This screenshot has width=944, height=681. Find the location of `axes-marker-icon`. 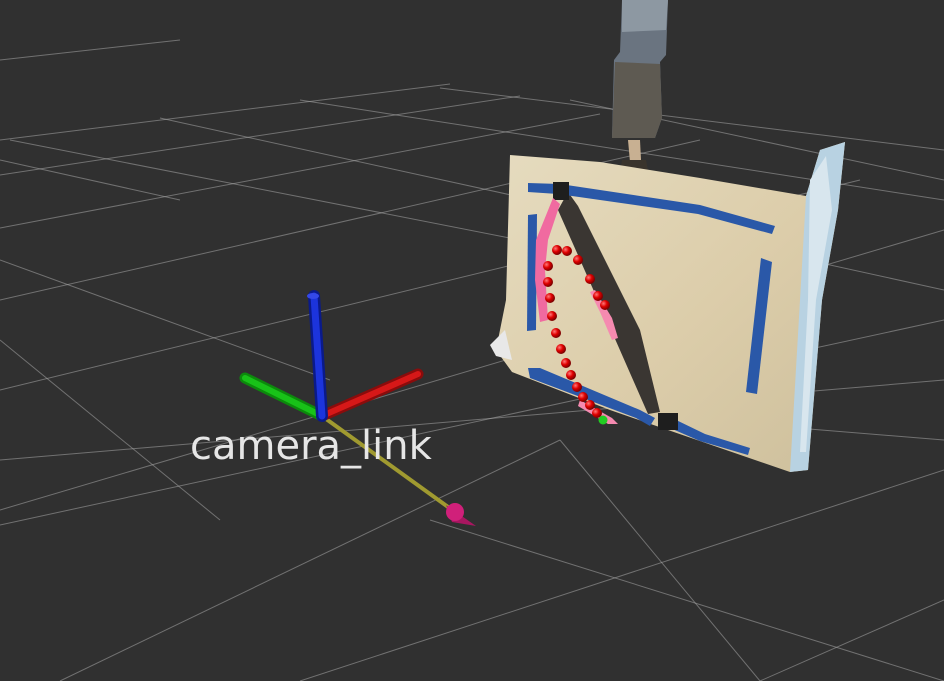

axes-marker-icon is located at coordinates (331, 356).